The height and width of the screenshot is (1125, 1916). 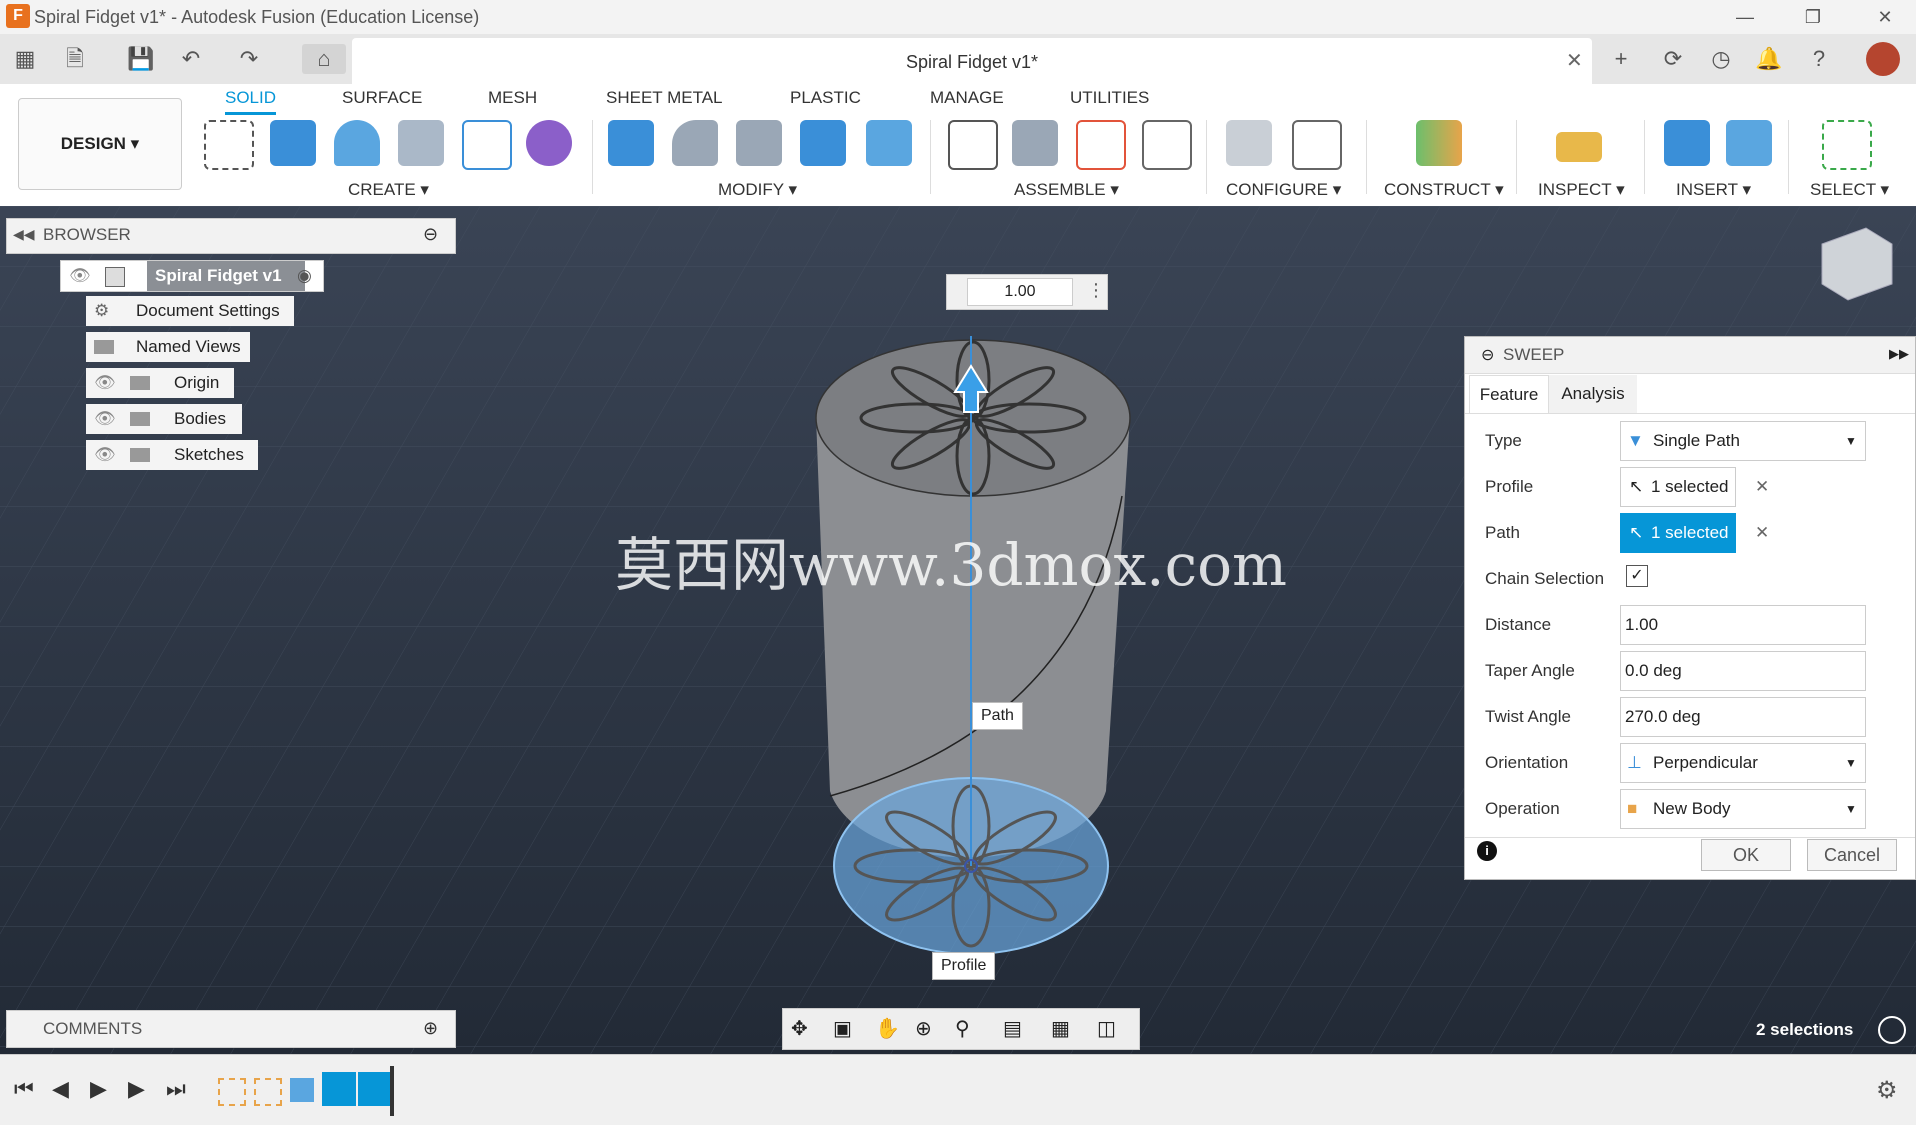 I want to click on tab-sheet-metal: SHEET METAL, so click(x=664, y=98).